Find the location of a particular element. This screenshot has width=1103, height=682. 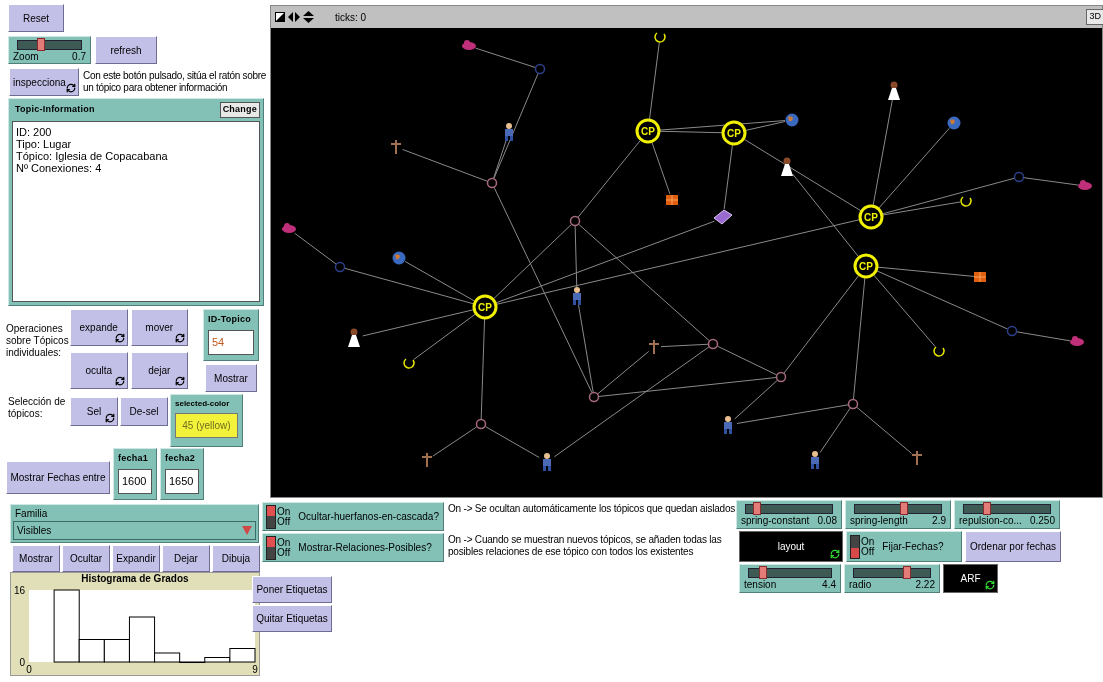

switch-label: Fijar-Fechas? is located at coordinates (913, 547).